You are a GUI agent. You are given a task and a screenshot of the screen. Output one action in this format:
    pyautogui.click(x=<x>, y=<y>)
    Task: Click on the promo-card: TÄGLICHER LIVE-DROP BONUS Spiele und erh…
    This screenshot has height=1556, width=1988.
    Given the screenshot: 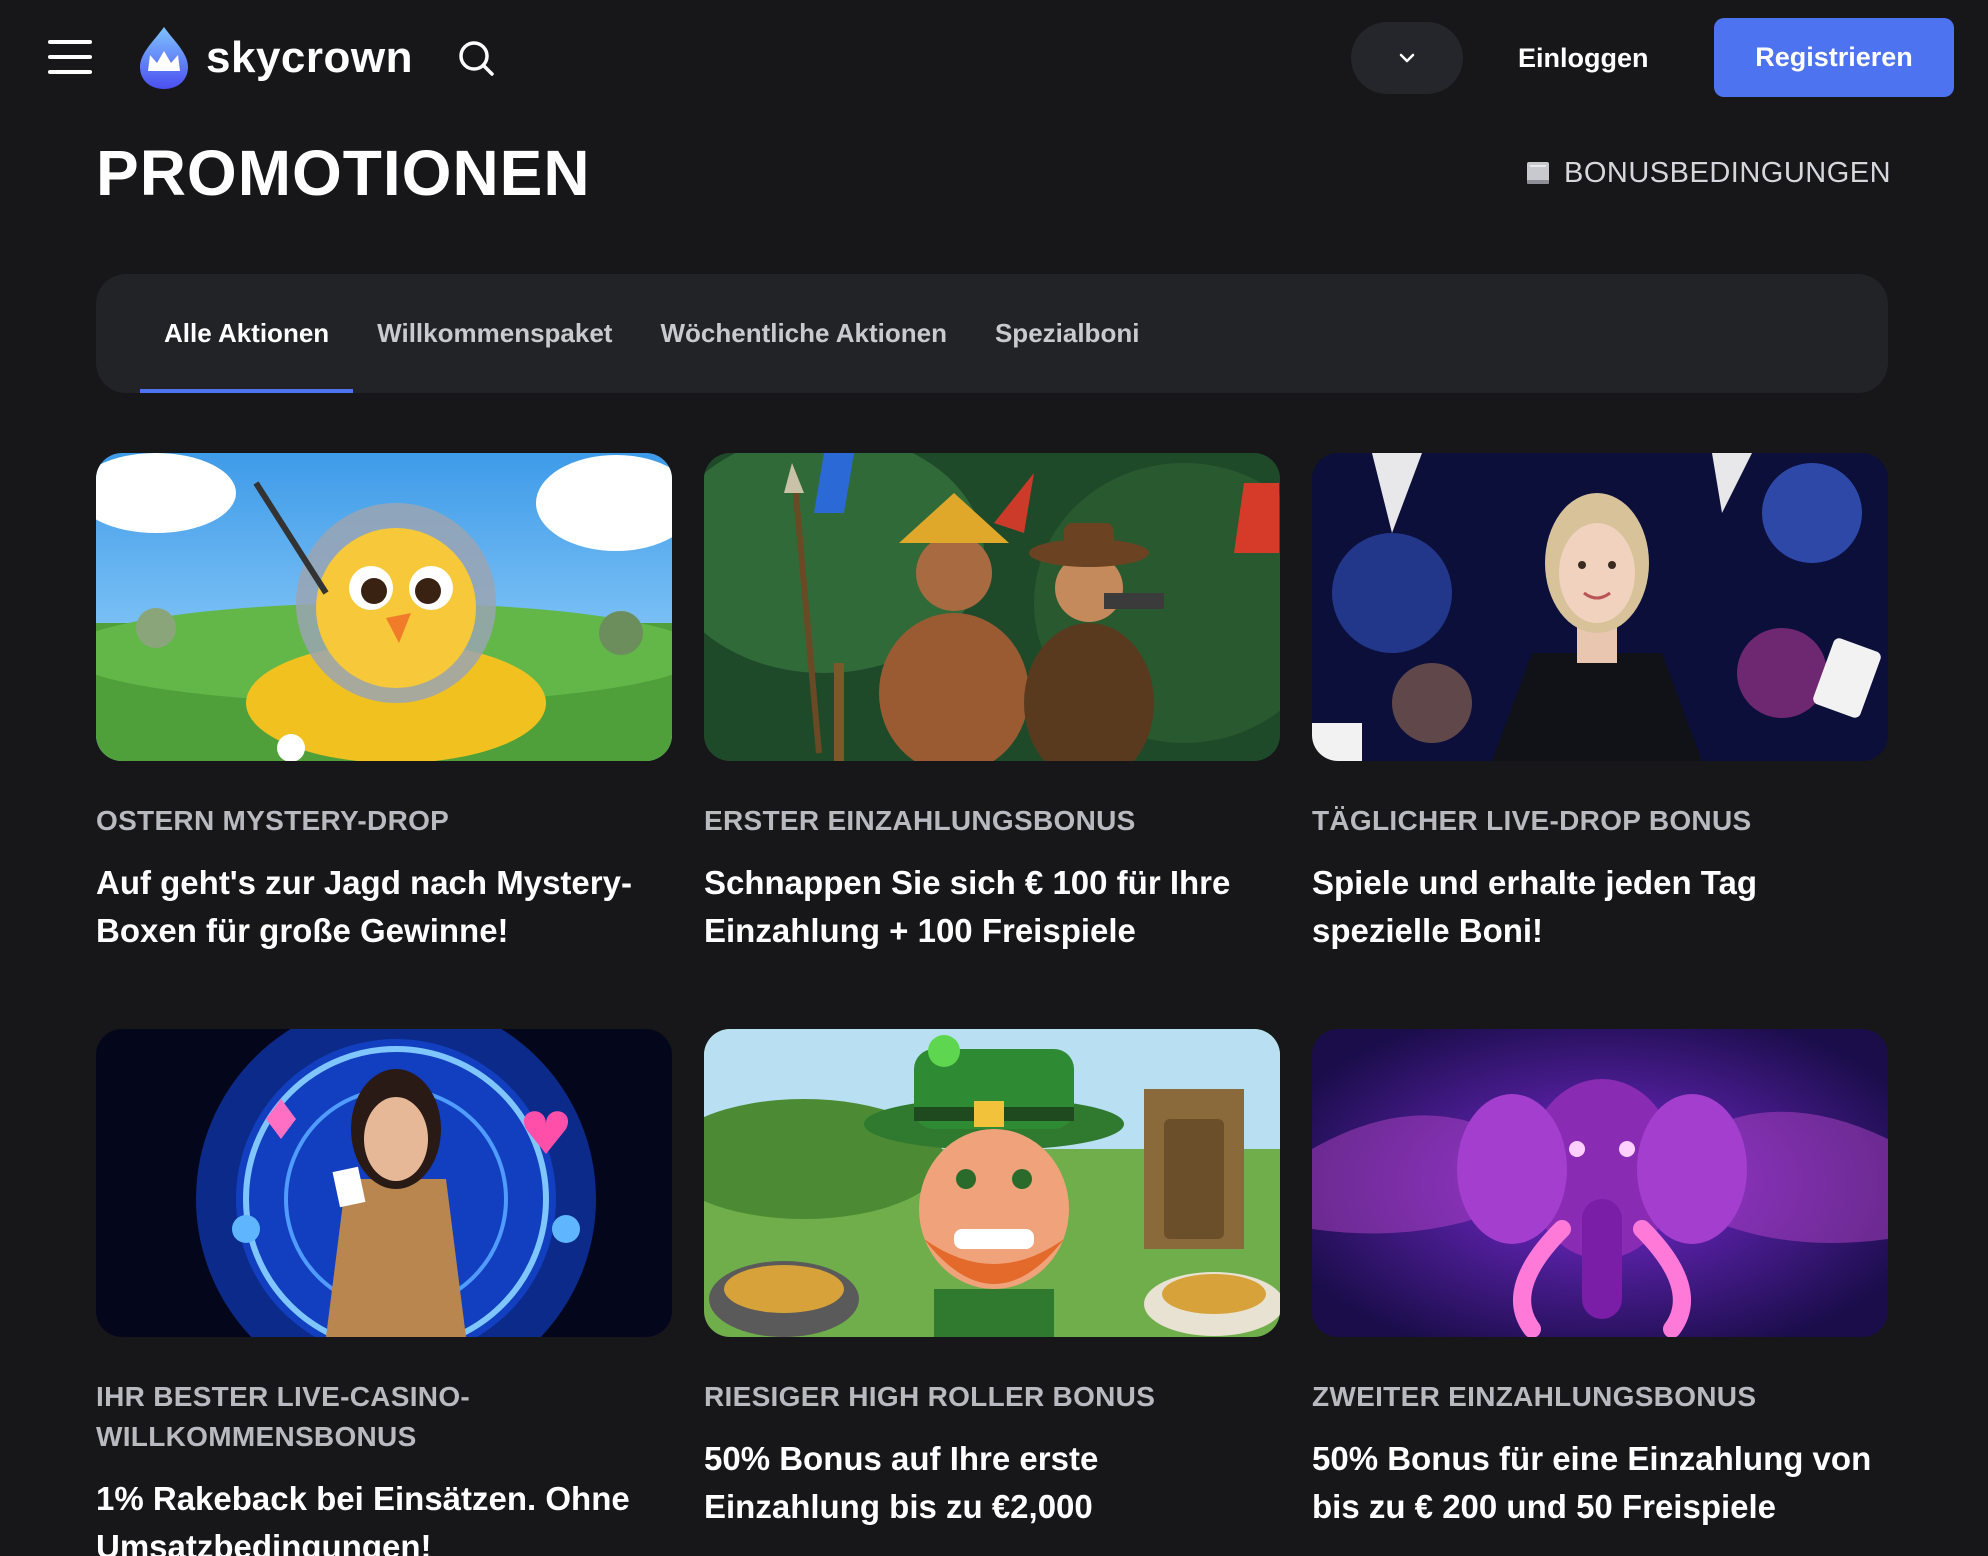 What is the action you would take?
    pyautogui.click(x=1600, y=704)
    